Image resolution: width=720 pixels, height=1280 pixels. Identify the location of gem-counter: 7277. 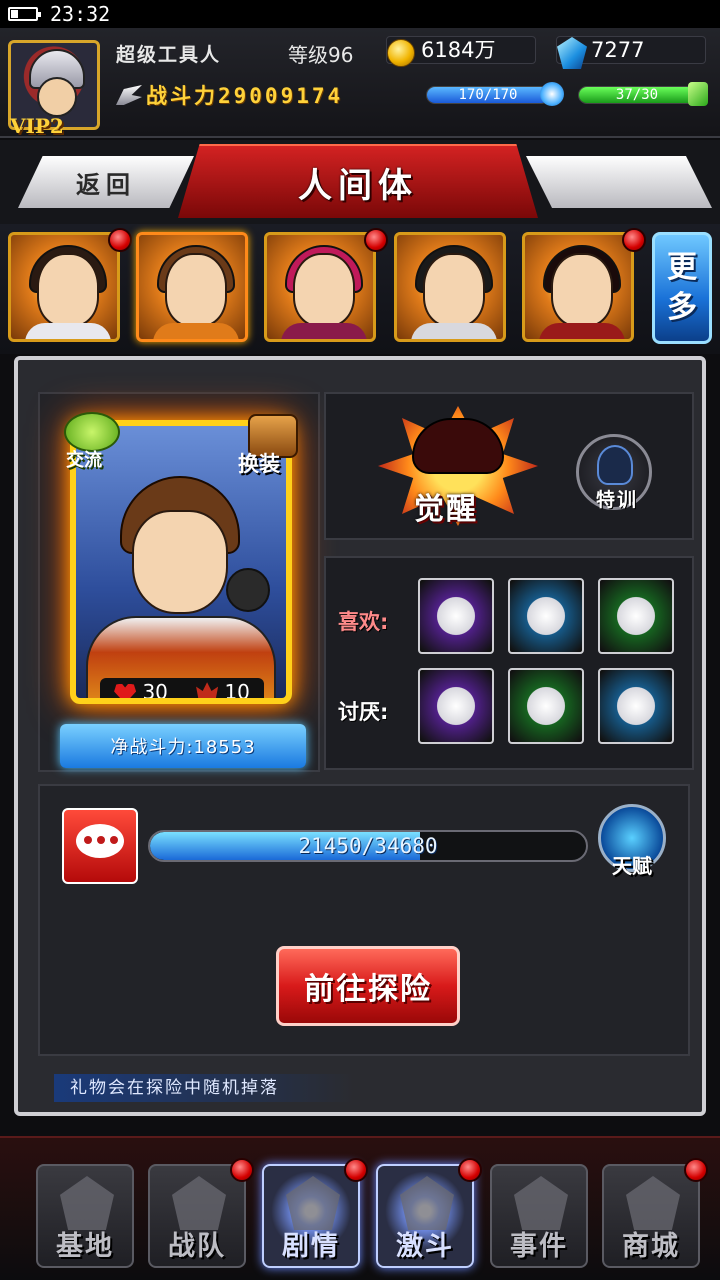
(631, 51).